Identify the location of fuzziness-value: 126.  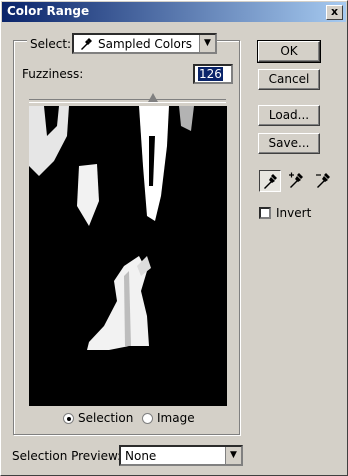
(210, 74).